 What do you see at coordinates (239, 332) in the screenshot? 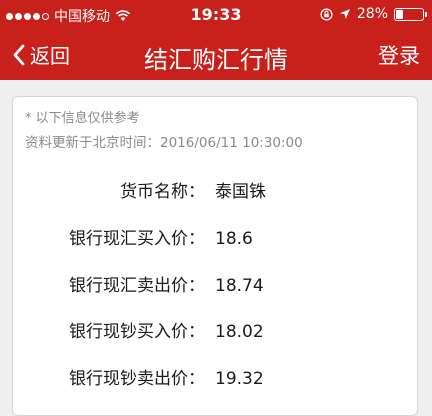
I see `cash-buy-value: 18.02` at bounding box center [239, 332].